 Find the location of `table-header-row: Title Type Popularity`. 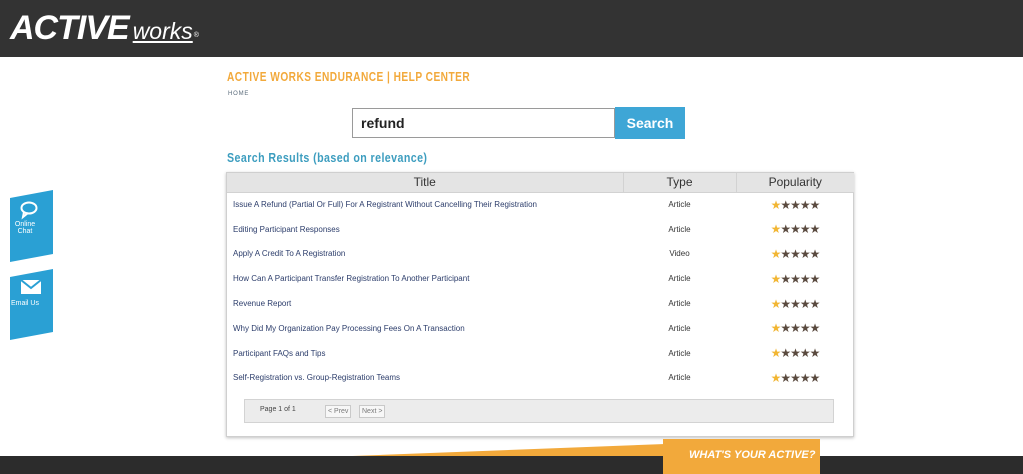

table-header-row: Title Type Popularity is located at coordinates (540, 183).